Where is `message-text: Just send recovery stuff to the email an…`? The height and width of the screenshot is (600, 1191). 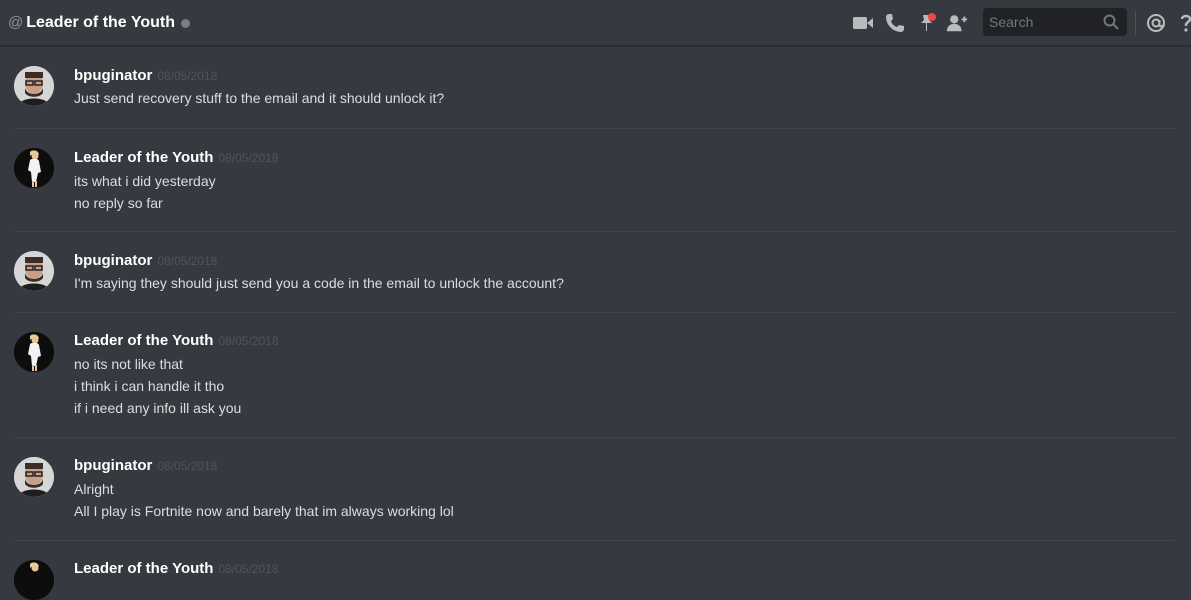 message-text: Just send recovery stuff to the email an… is located at coordinates (259, 98).